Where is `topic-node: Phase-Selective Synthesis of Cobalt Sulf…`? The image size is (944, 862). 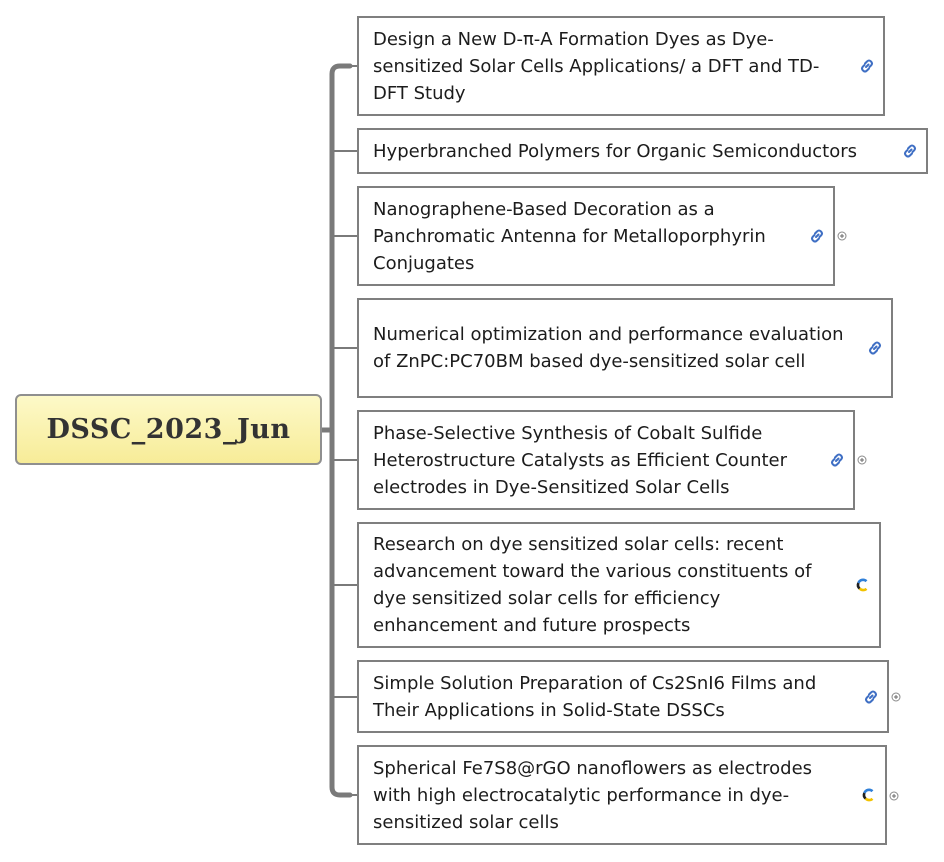 topic-node: Phase-Selective Synthesis of Cobalt Sulf… is located at coordinates (606, 460).